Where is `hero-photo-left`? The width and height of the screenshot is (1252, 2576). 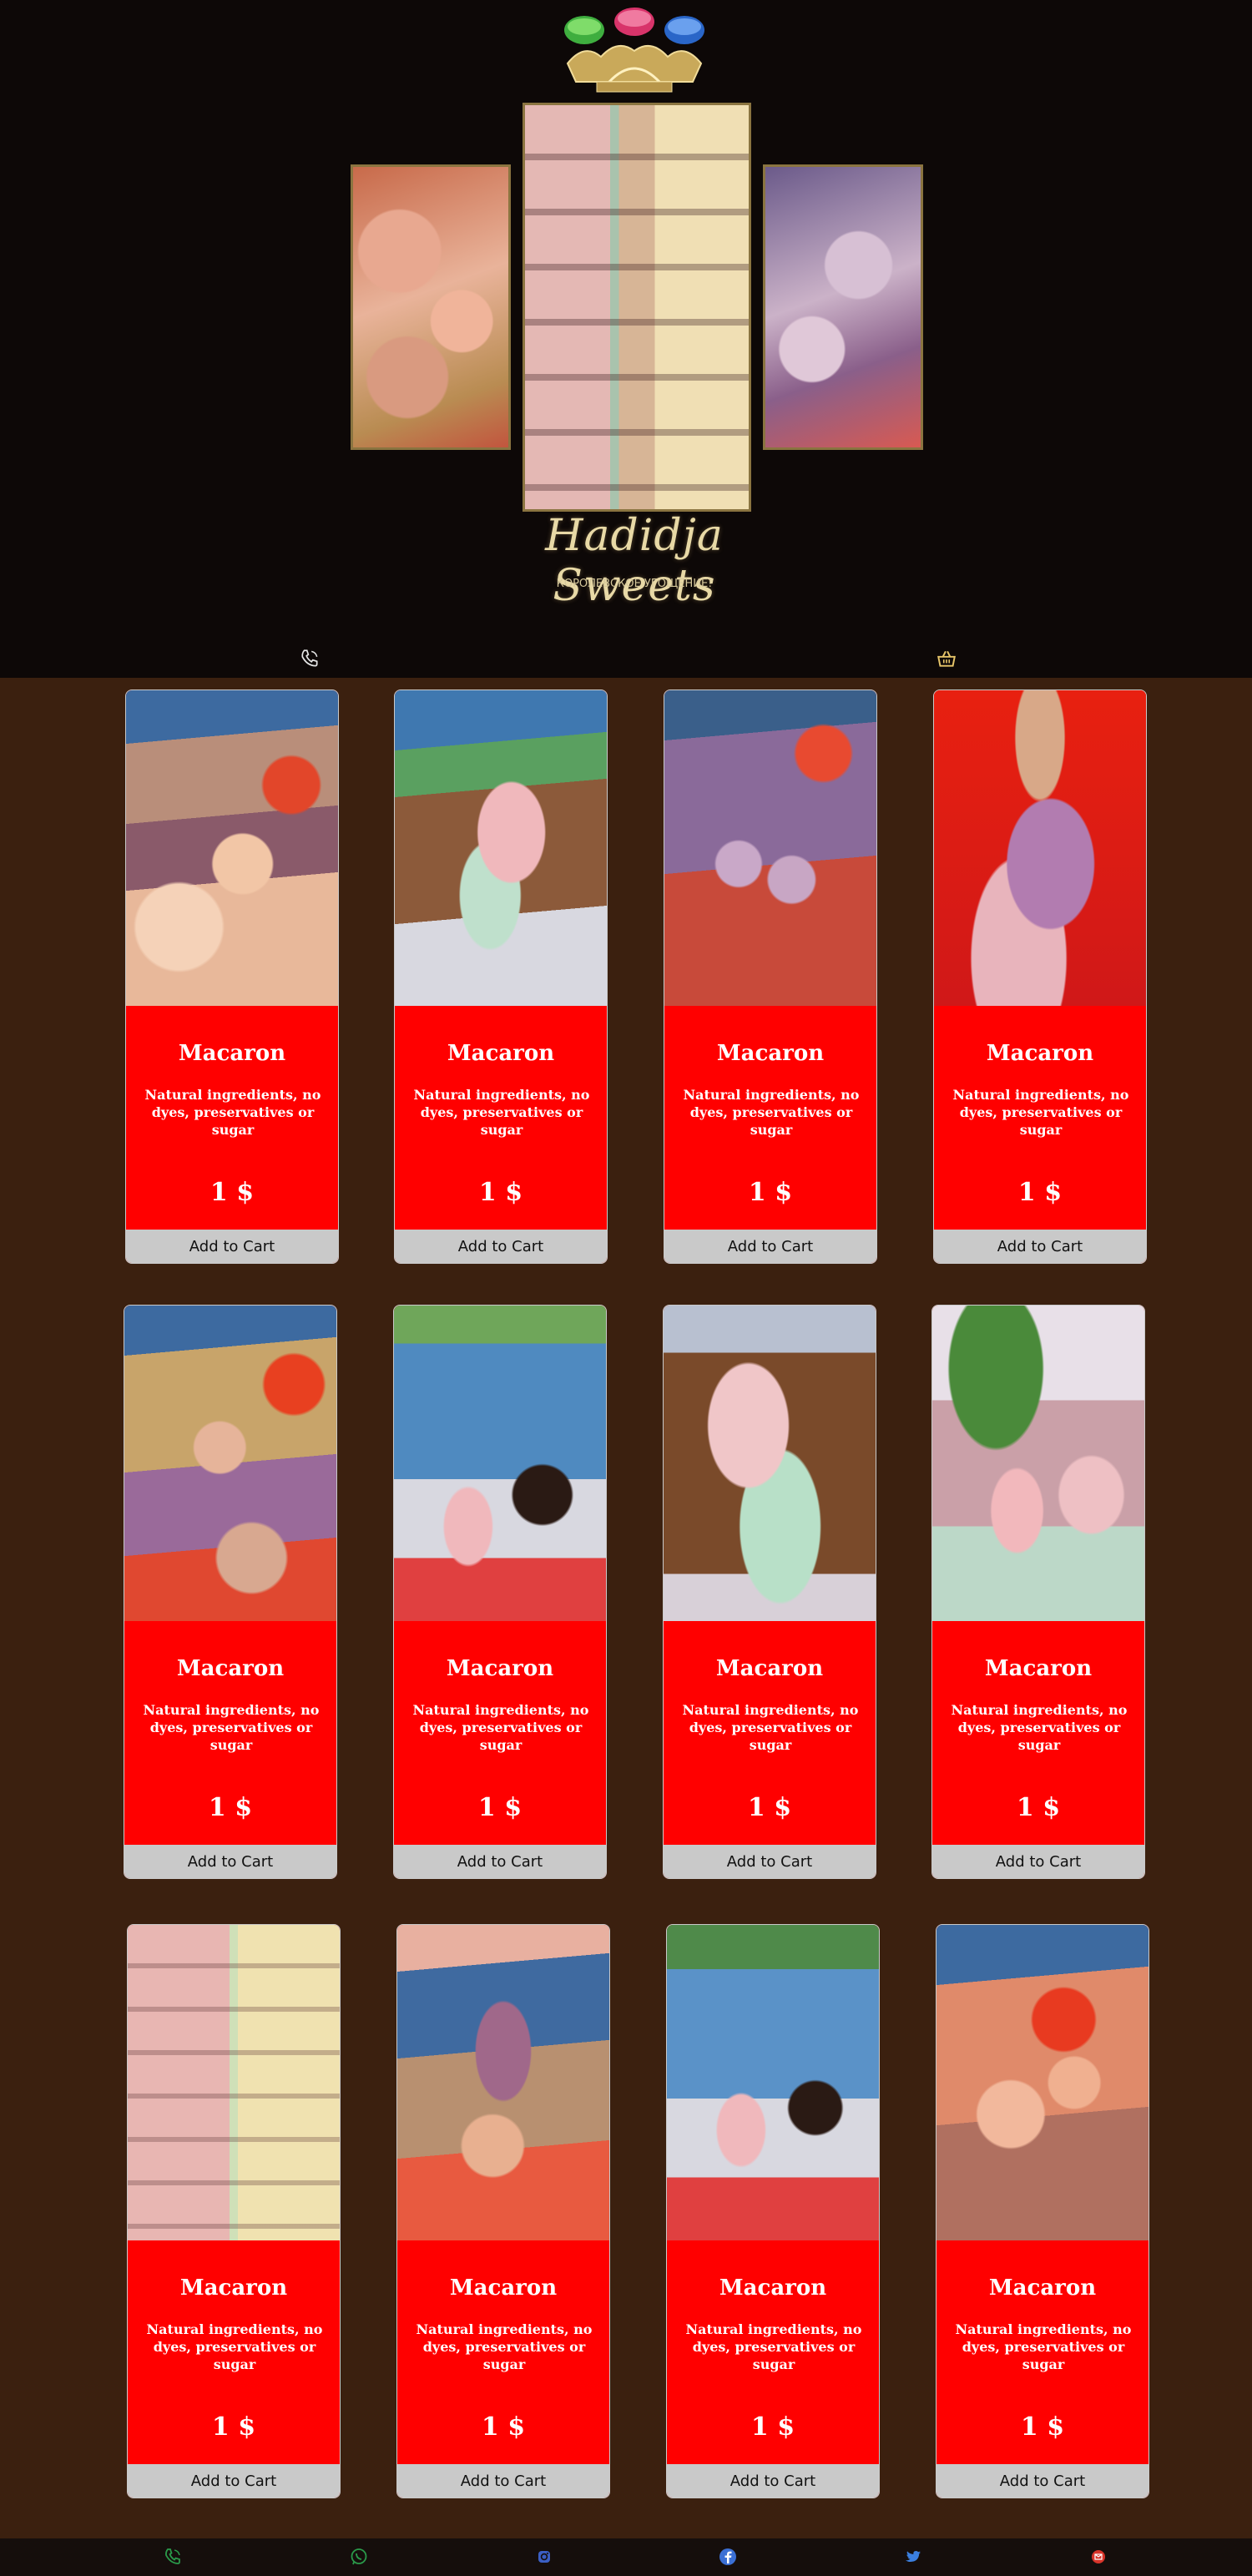 hero-photo-left is located at coordinates (431, 307).